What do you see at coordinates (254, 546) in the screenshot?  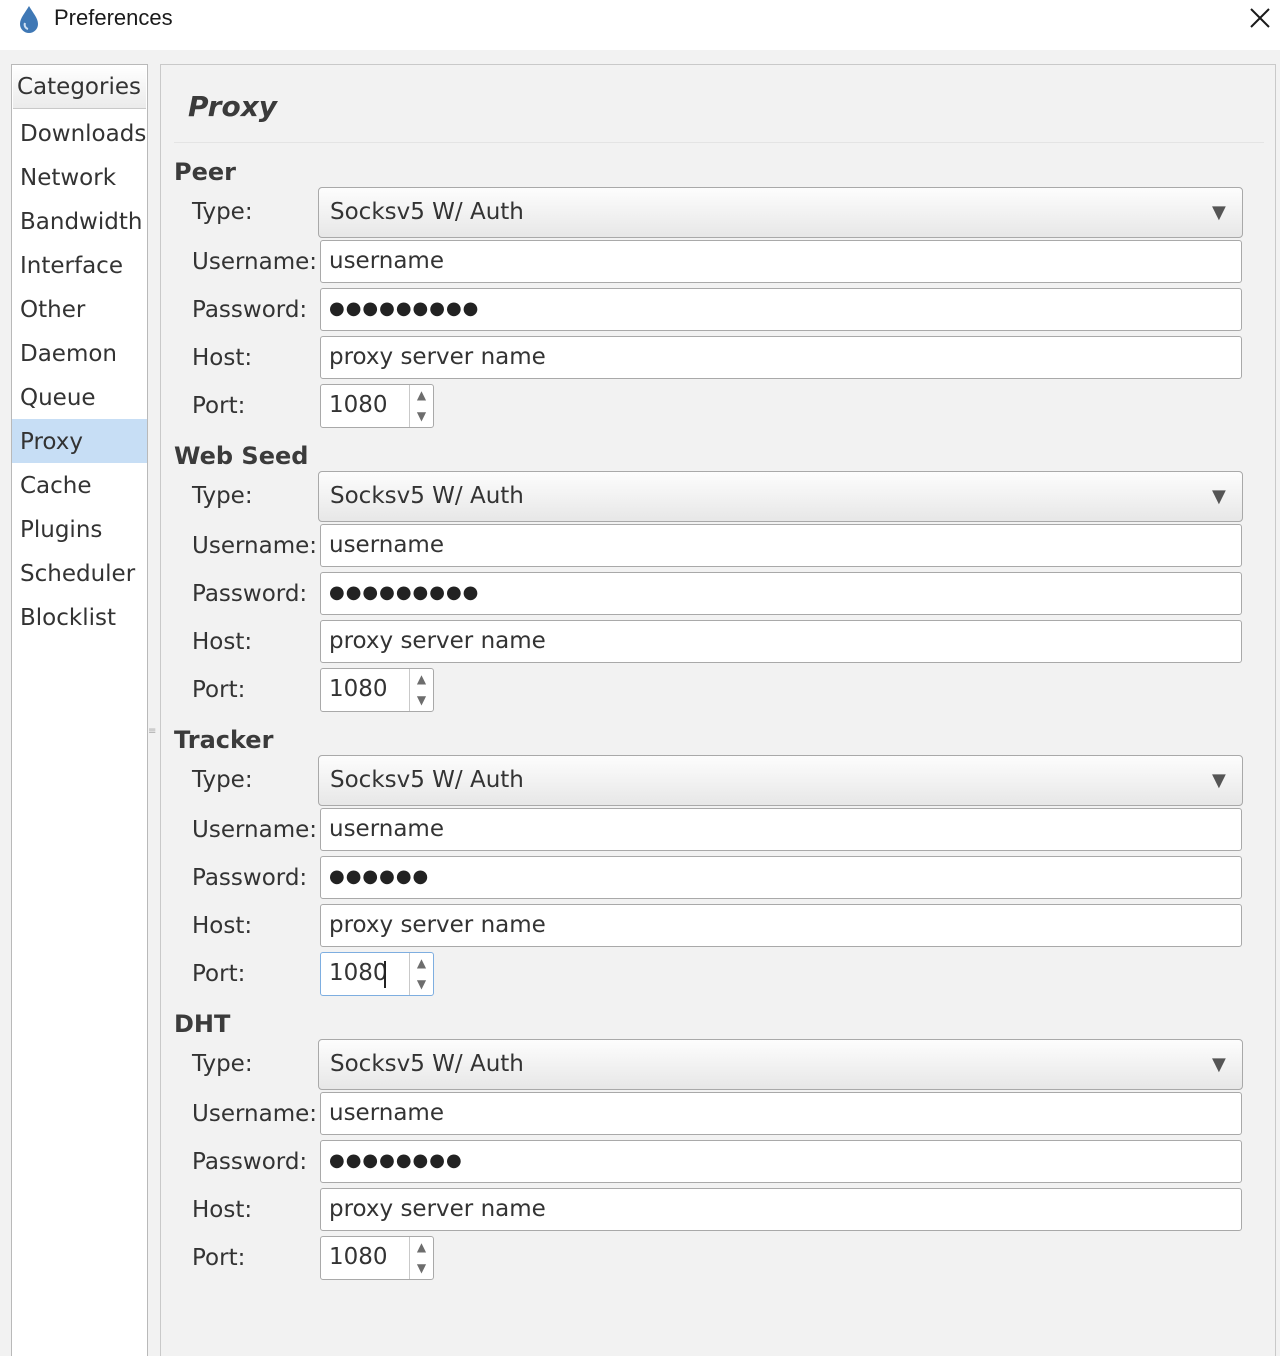 I see `webseed-username-label: Username:` at bounding box center [254, 546].